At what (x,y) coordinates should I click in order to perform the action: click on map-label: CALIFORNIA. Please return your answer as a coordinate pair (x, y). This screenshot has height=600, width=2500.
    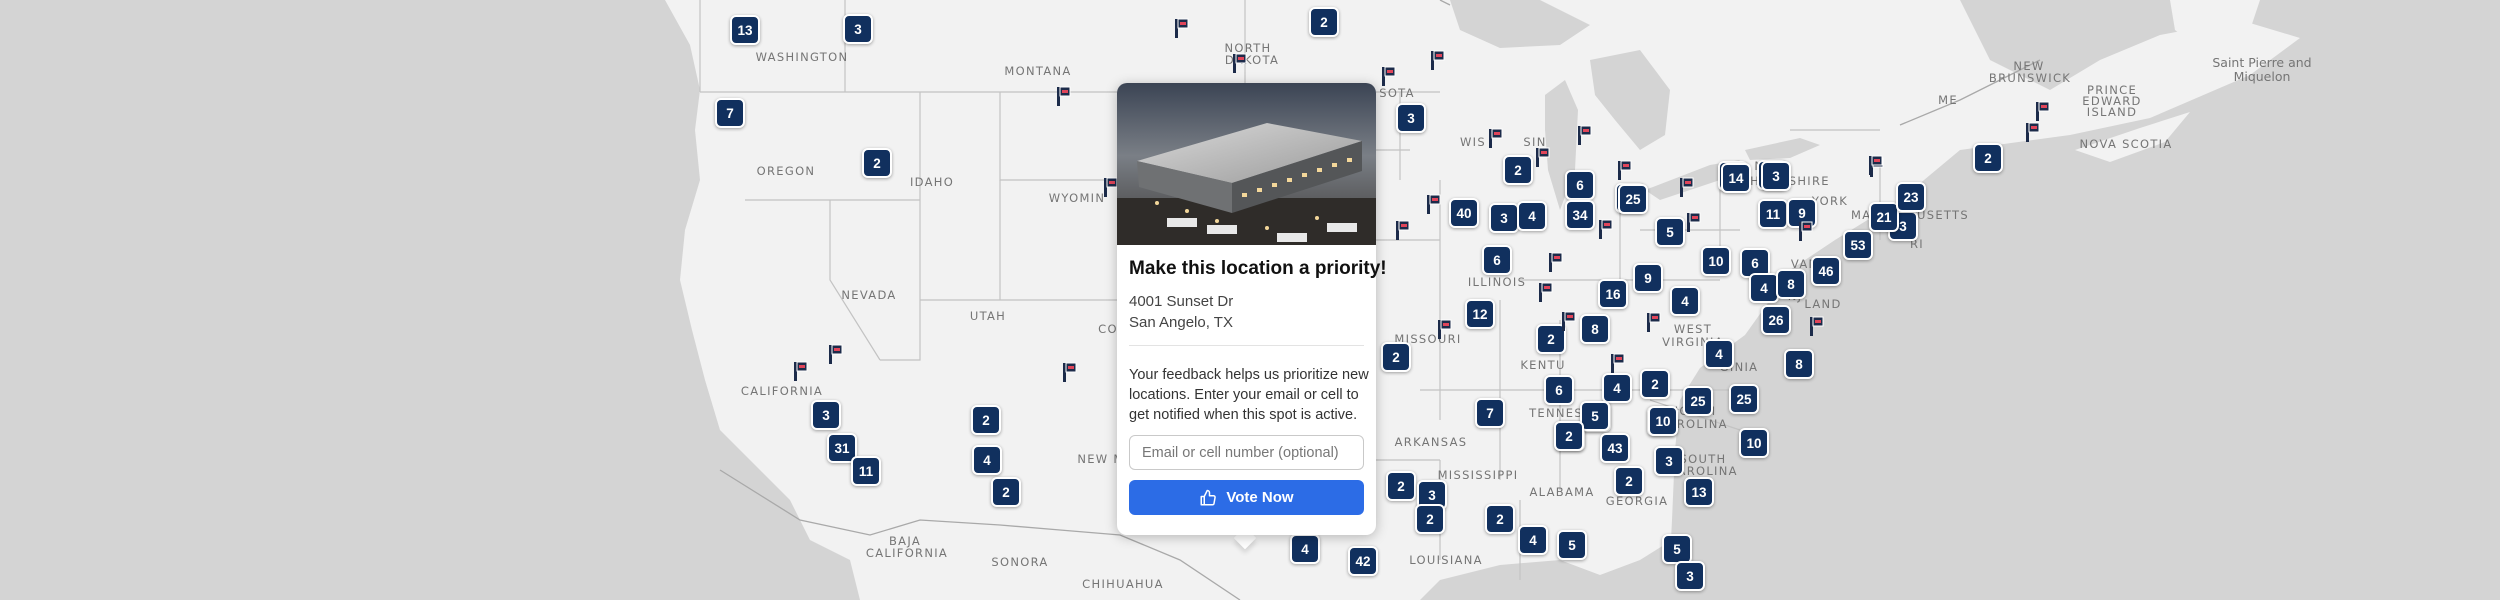
    Looking at the image, I should click on (782, 391).